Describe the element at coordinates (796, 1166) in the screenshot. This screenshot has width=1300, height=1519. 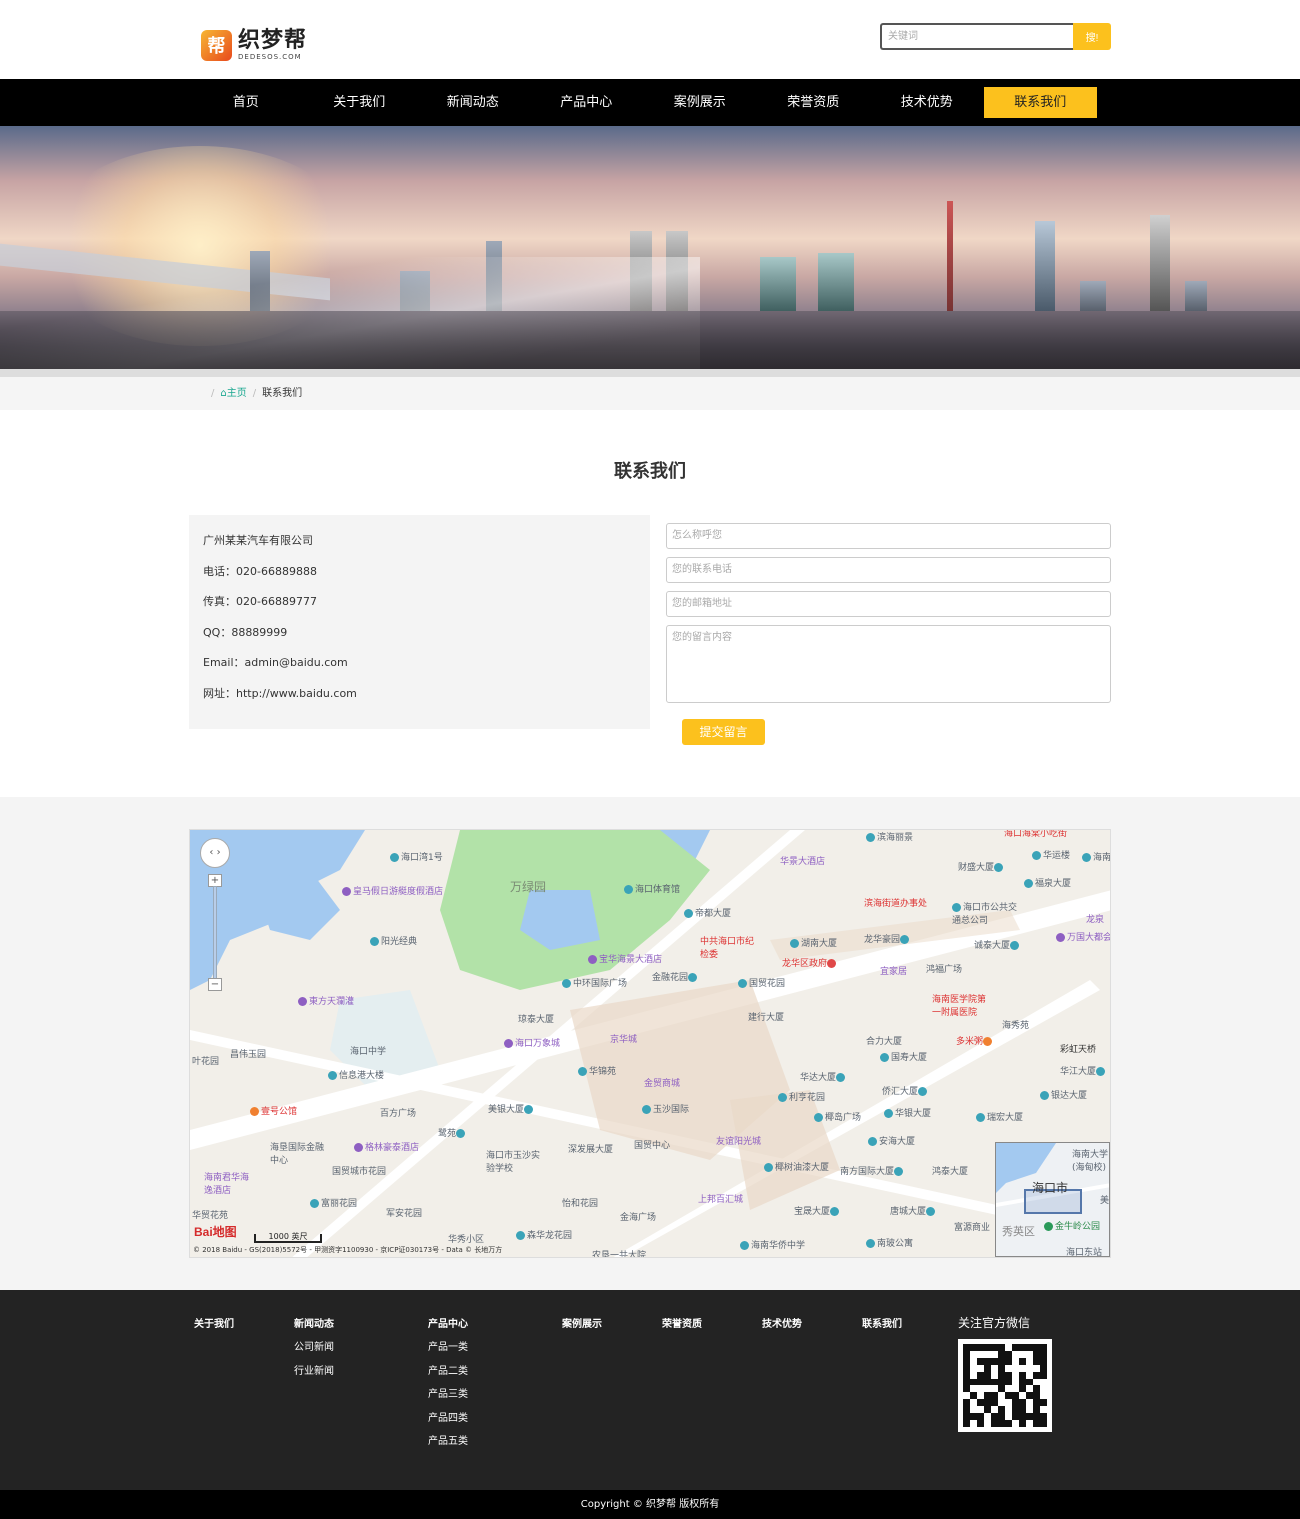
I see `map-label: 椰树油漆大厦` at that location.